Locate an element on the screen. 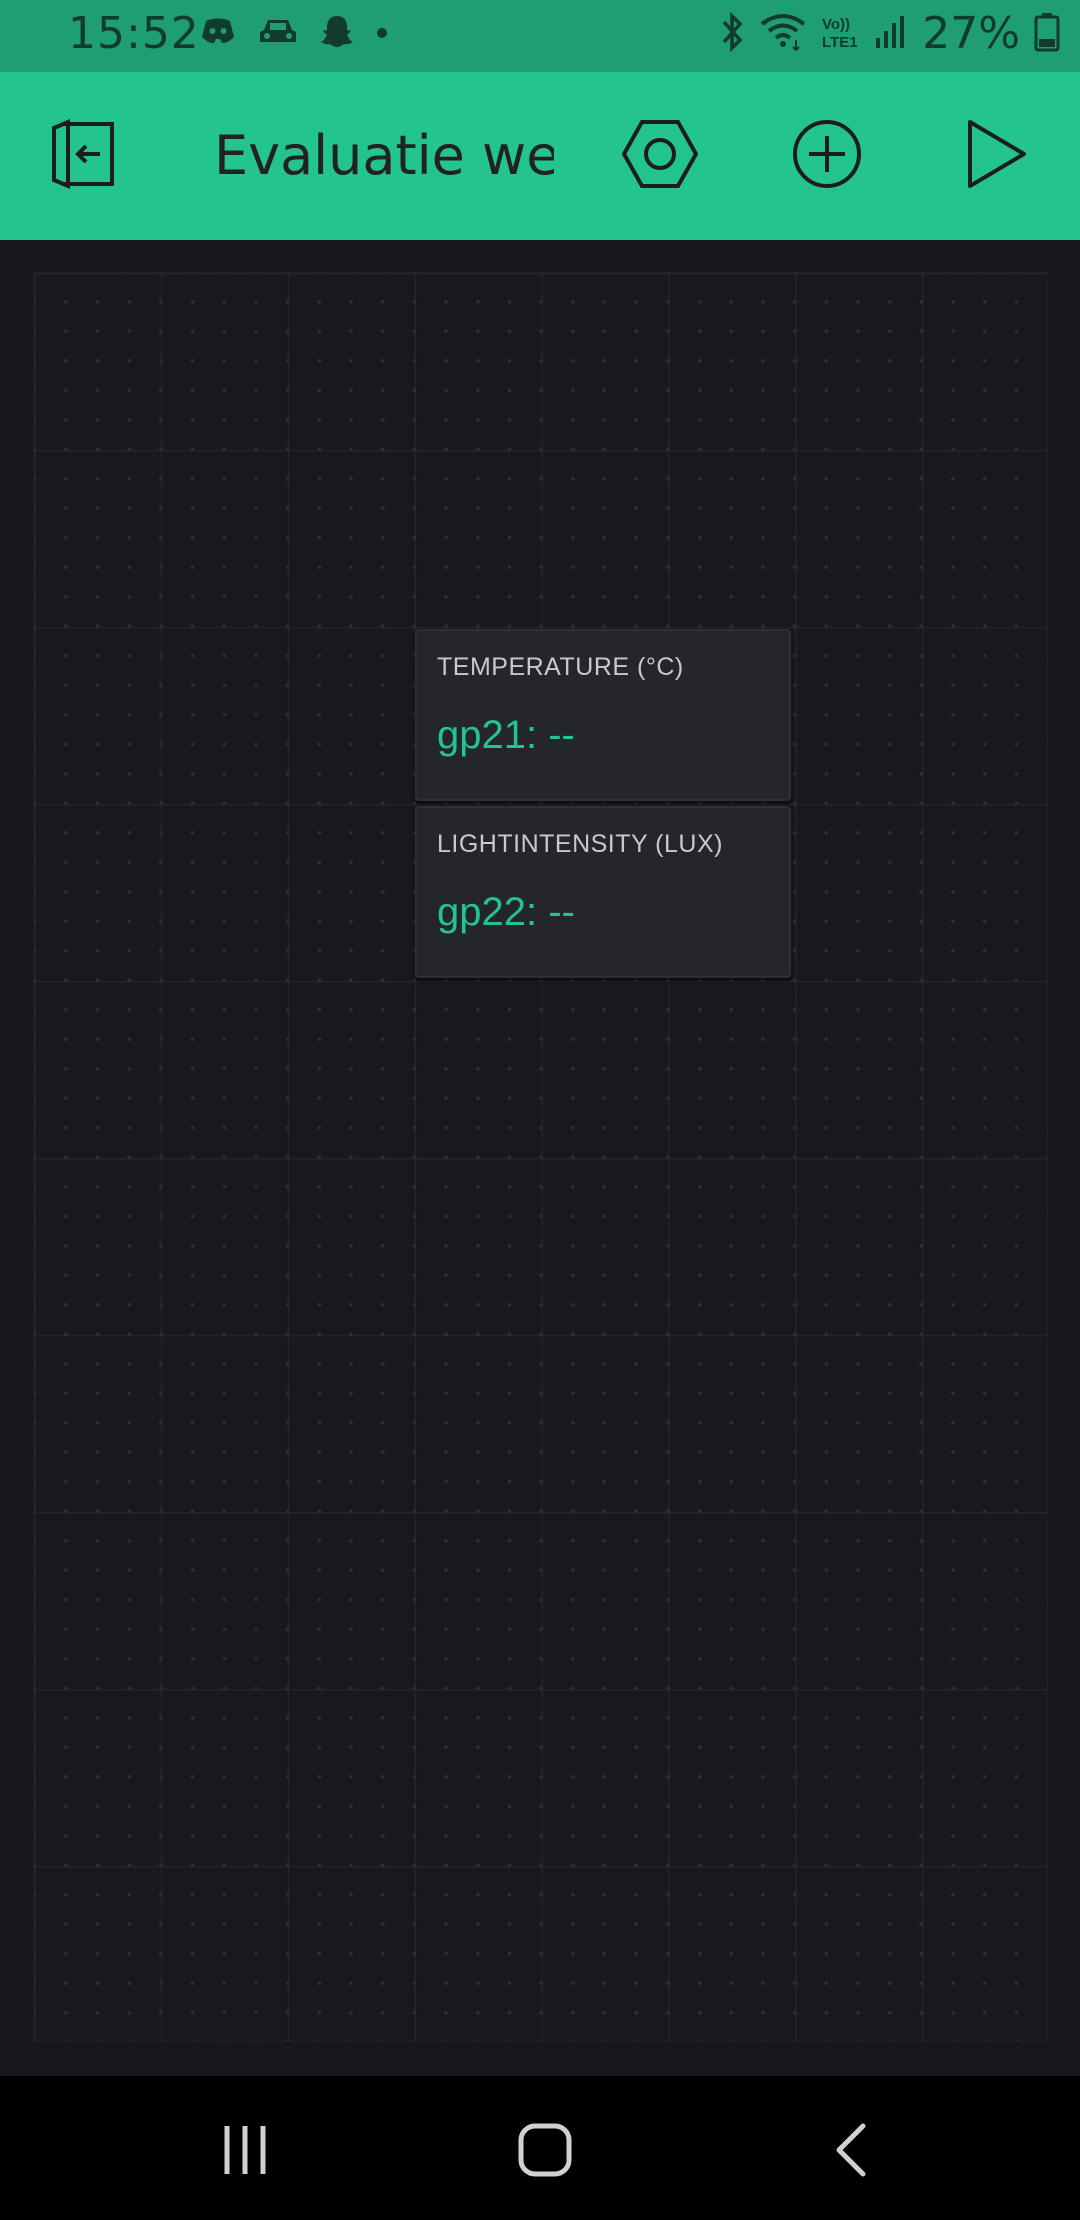  wifi-icon is located at coordinates (783, 34).